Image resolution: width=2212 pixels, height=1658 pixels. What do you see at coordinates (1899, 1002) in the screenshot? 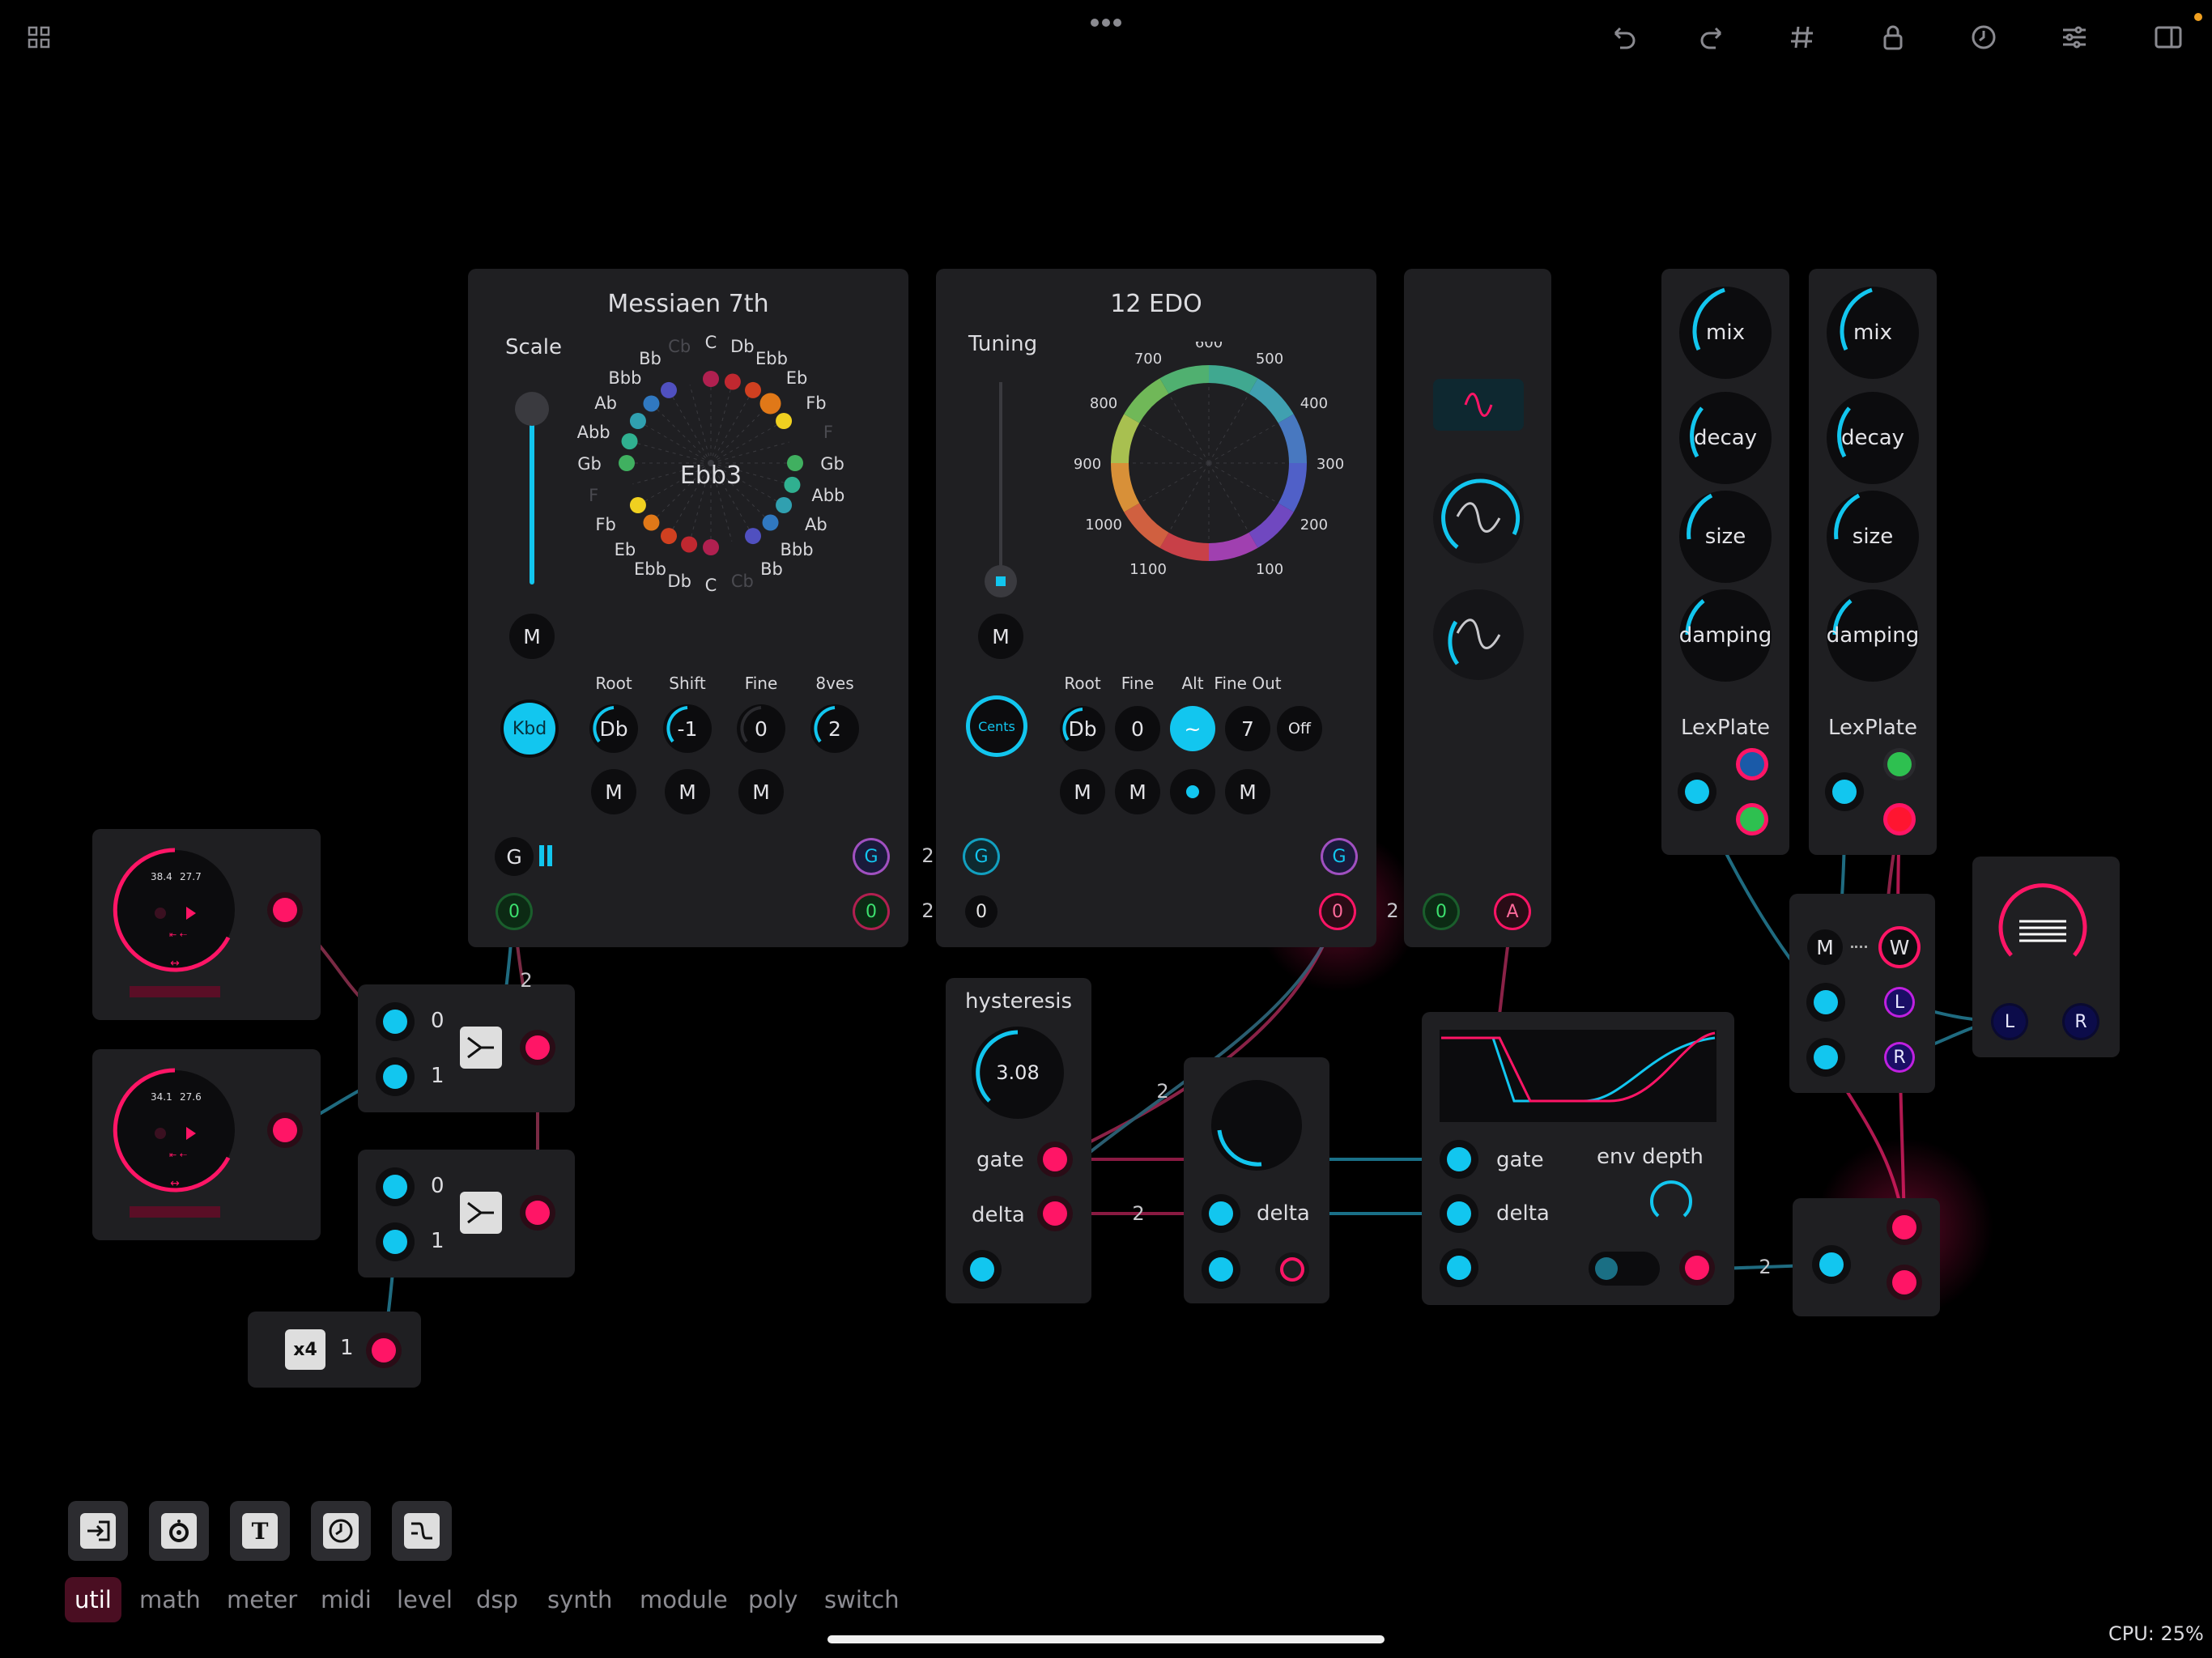
I see `mixer-l-out: L` at bounding box center [1899, 1002].